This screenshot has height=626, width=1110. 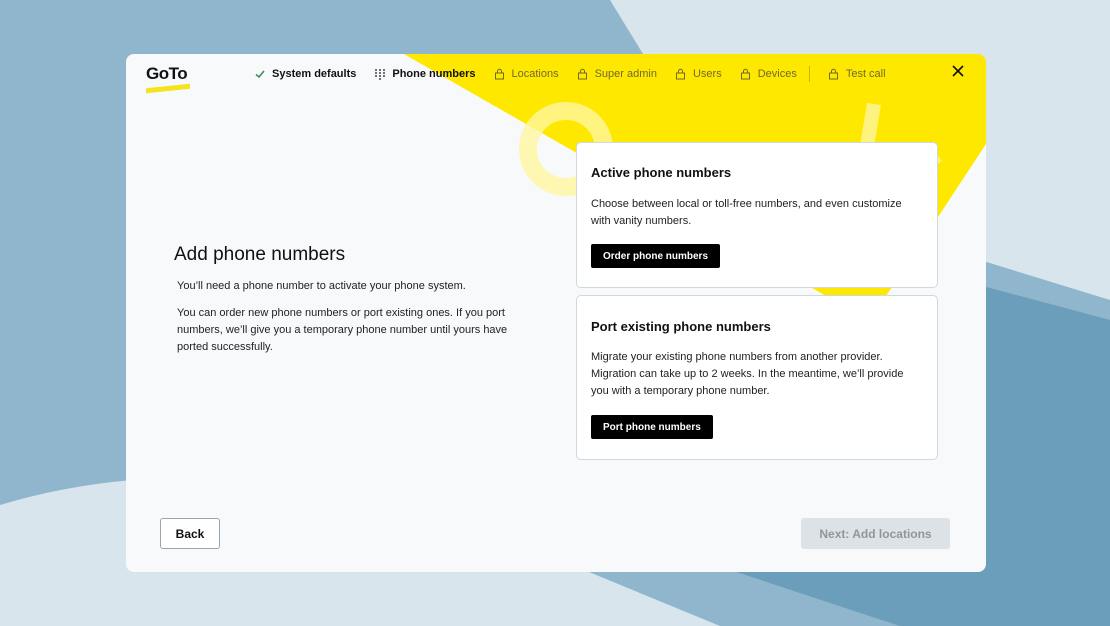 I want to click on keypad-icon, so click(x=380, y=74).